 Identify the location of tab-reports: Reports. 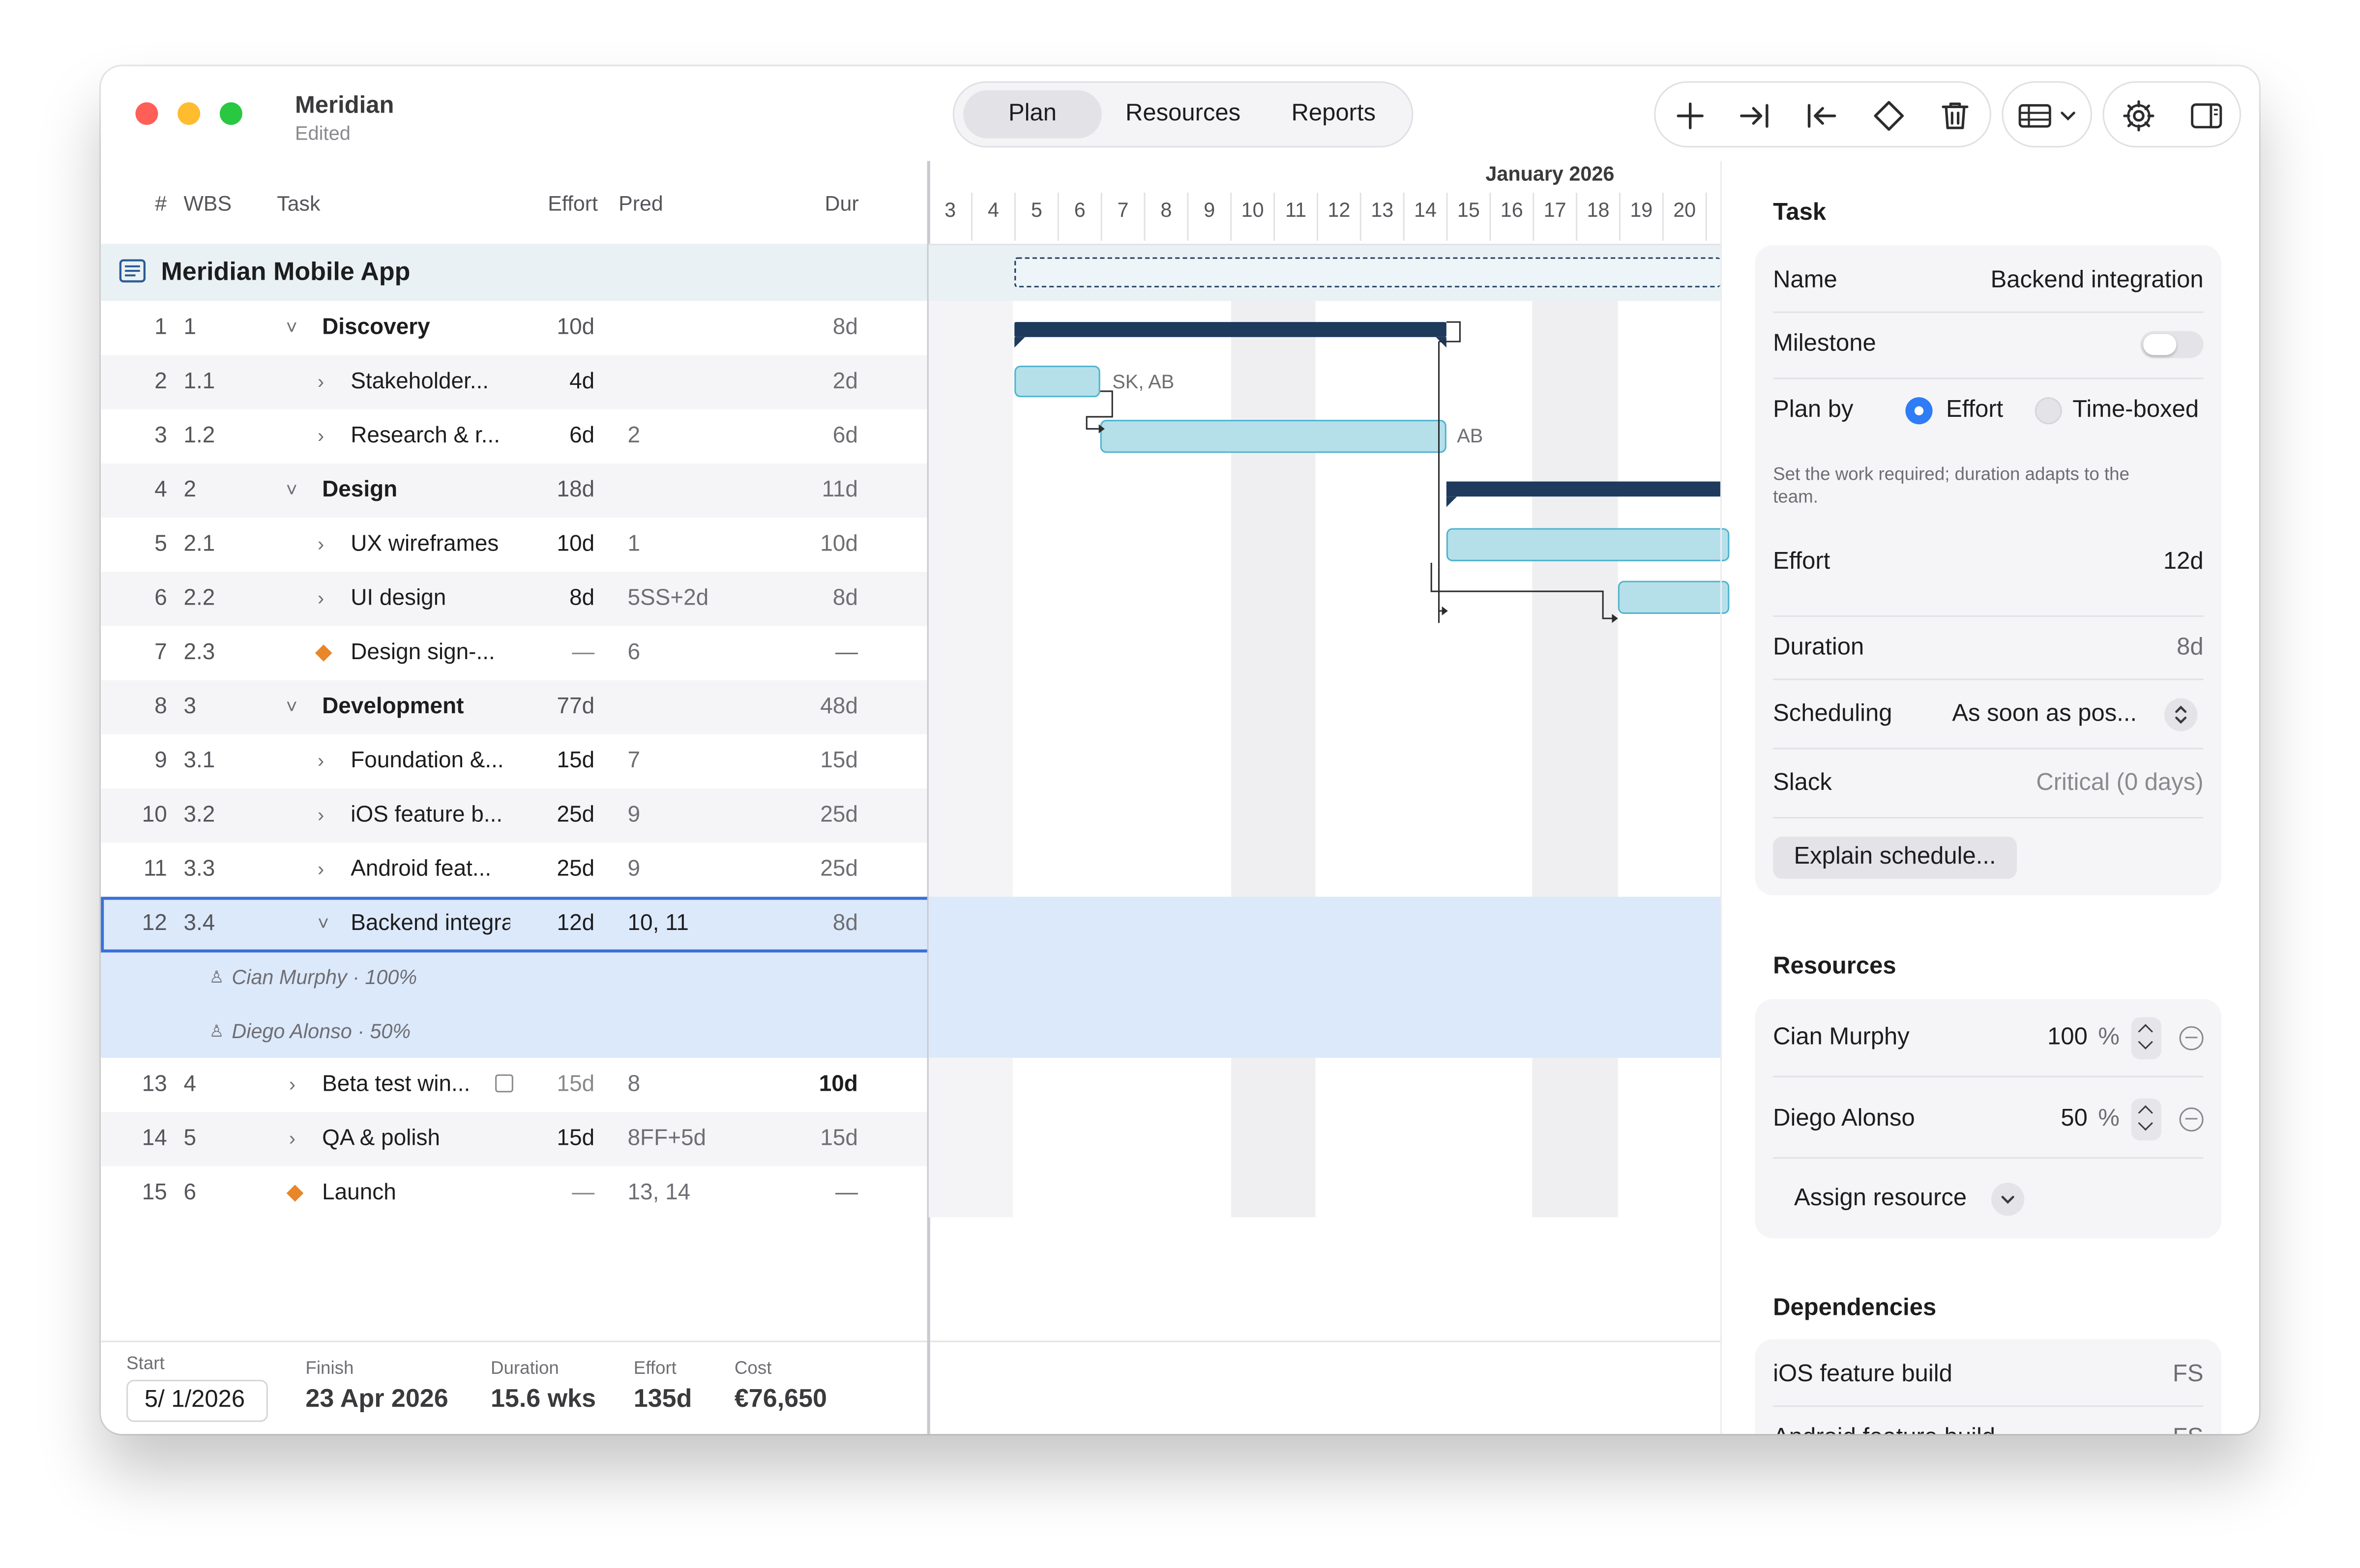
(1333, 114).